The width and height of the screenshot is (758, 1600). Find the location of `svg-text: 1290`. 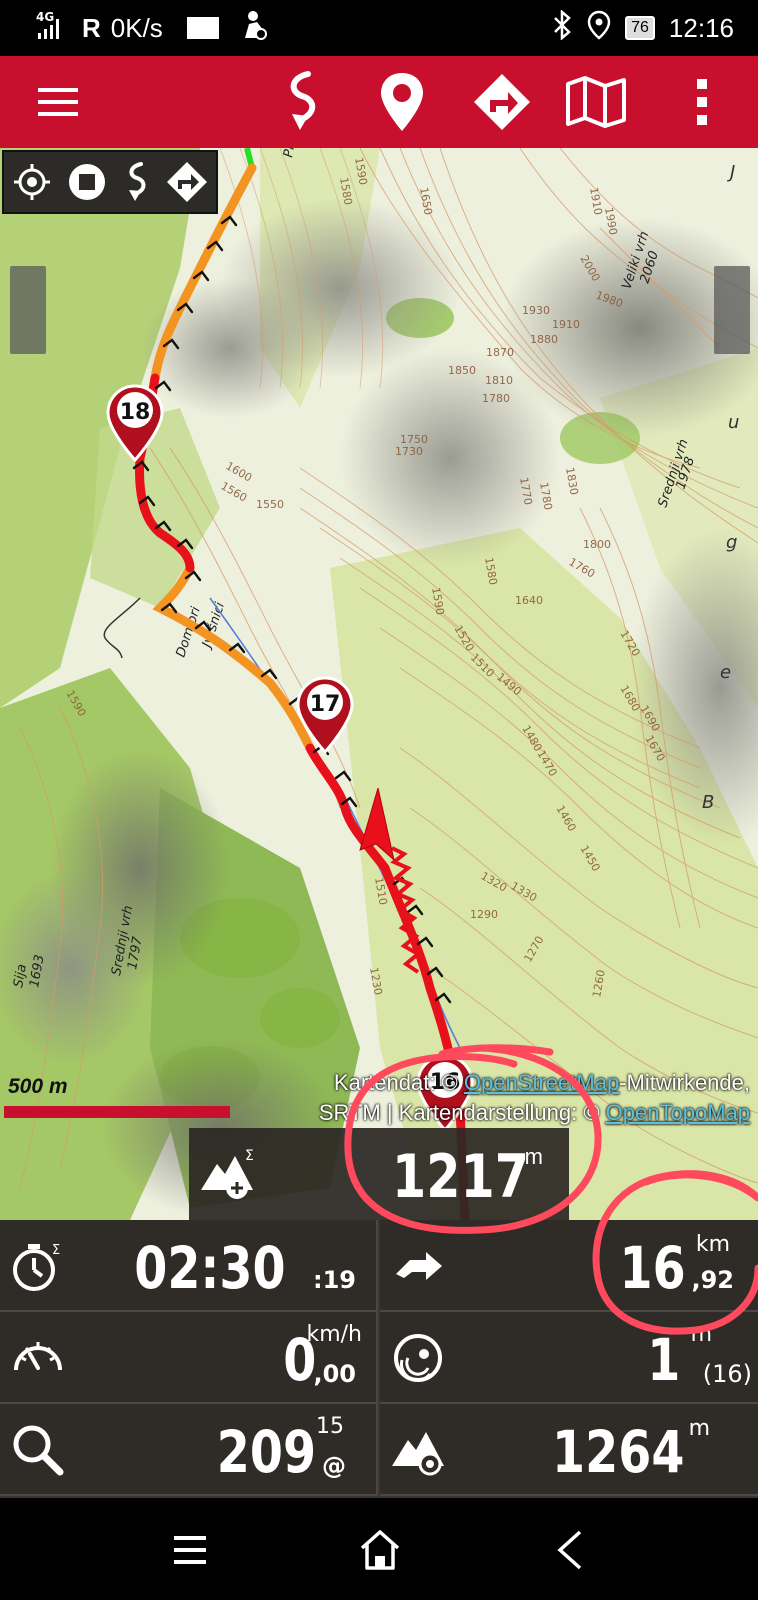

svg-text: 1290 is located at coordinates (484, 914).